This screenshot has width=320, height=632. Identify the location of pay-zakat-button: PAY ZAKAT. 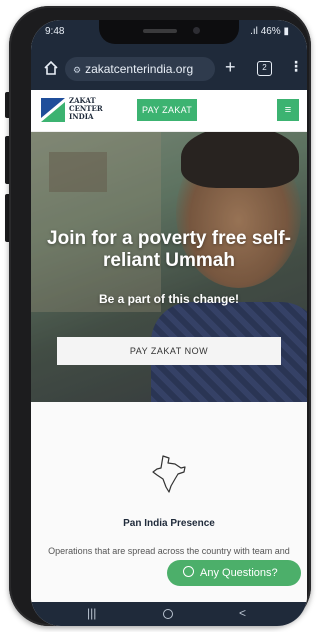
(167, 110).